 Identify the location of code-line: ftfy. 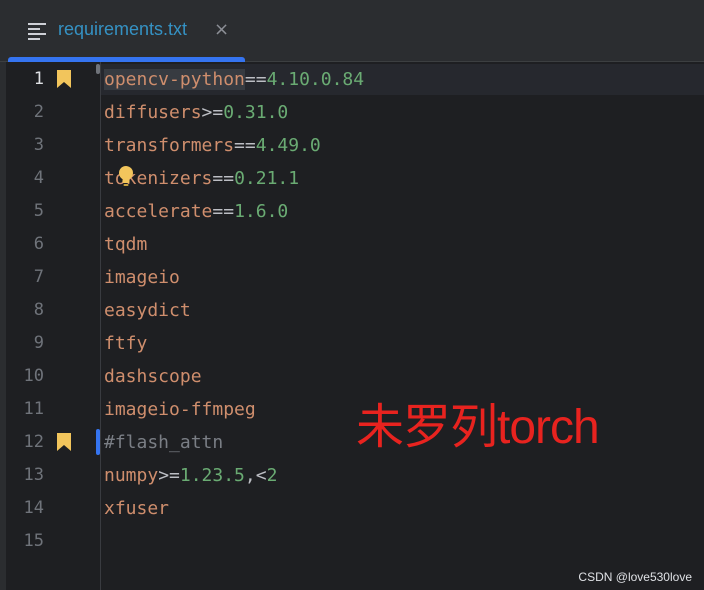
(125, 343).